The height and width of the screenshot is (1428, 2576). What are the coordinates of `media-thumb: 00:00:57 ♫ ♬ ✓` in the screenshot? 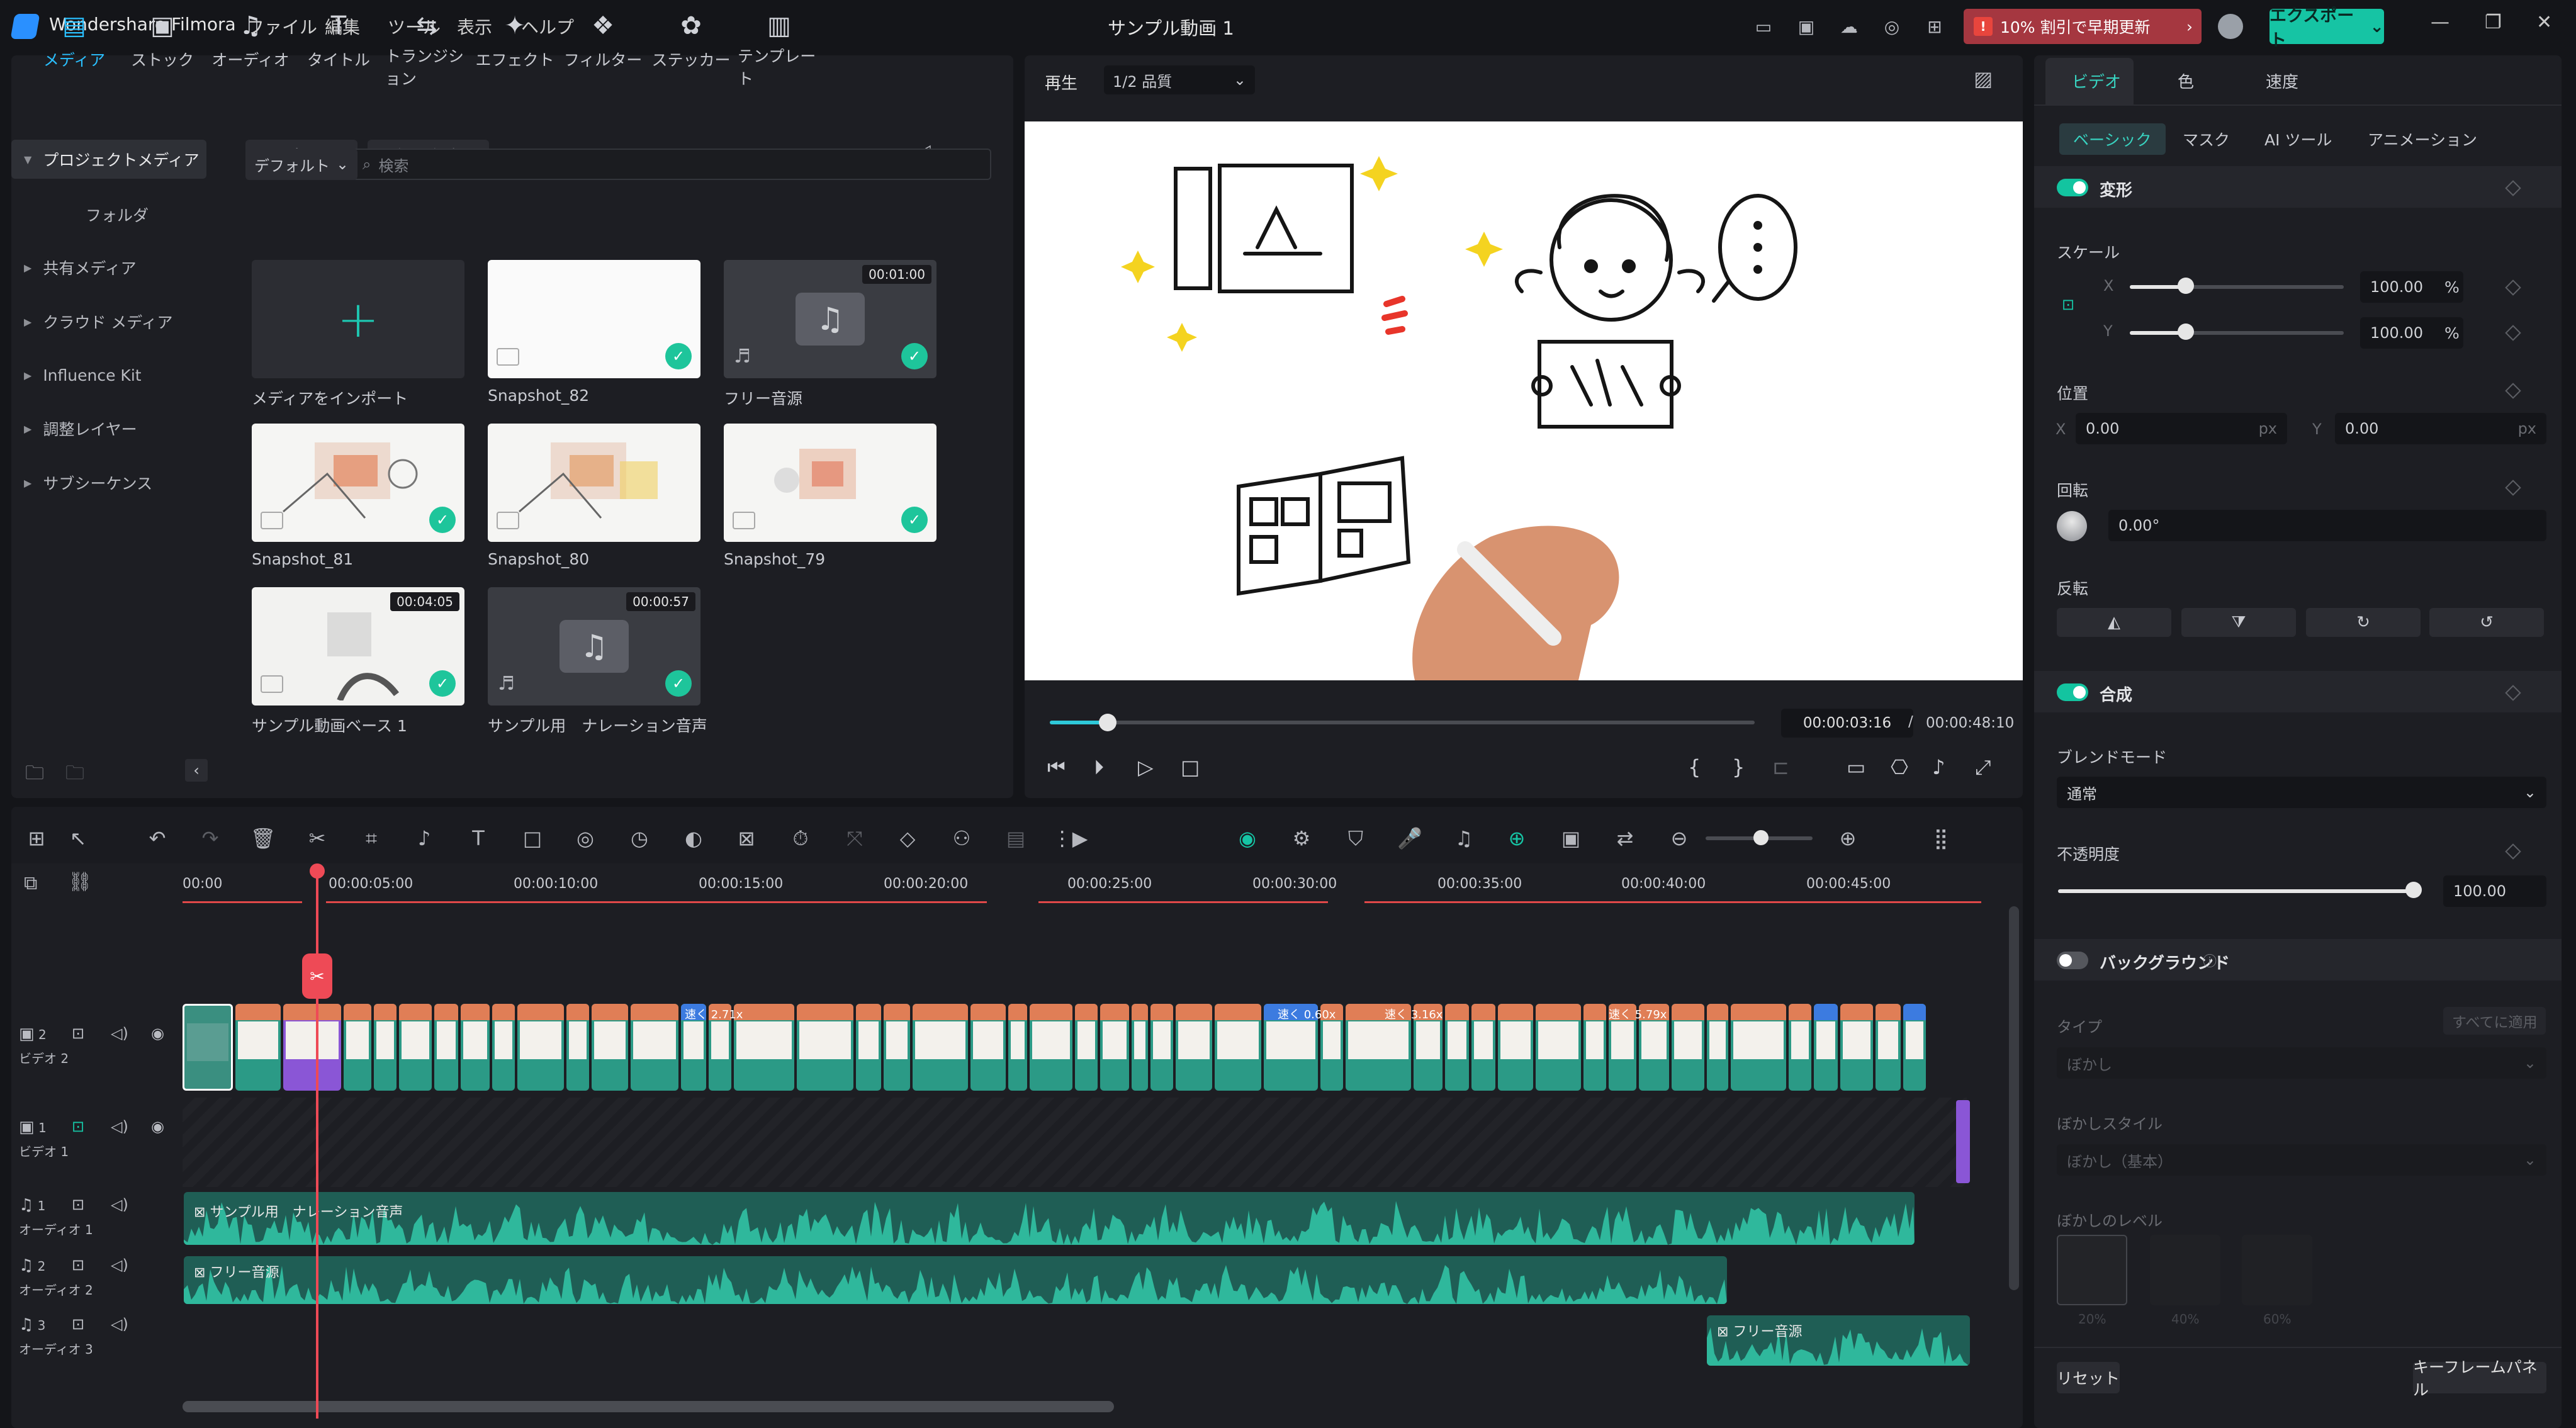 It's located at (594, 646).